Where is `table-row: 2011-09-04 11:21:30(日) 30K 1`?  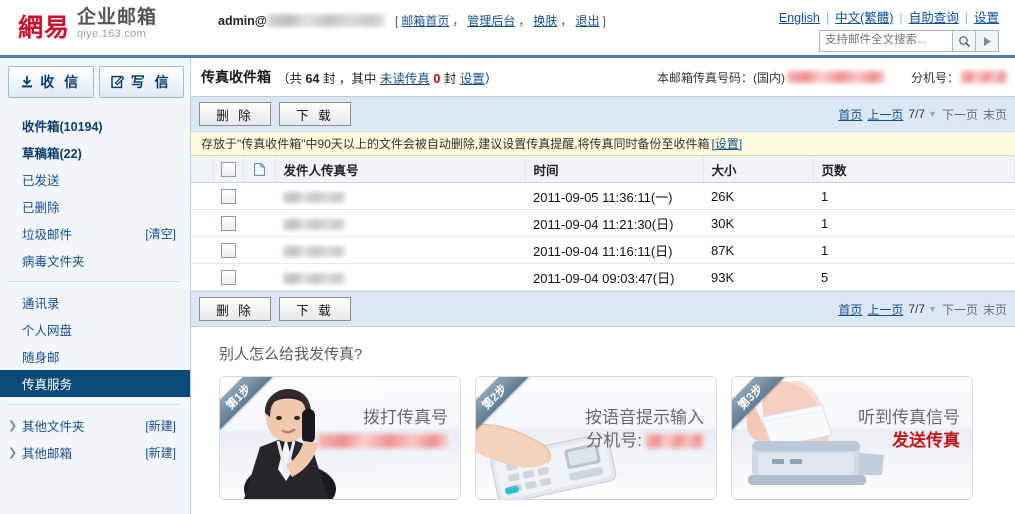 table-row: 2011-09-04 11:21:30(日) 30K 1 is located at coordinates (603, 223).